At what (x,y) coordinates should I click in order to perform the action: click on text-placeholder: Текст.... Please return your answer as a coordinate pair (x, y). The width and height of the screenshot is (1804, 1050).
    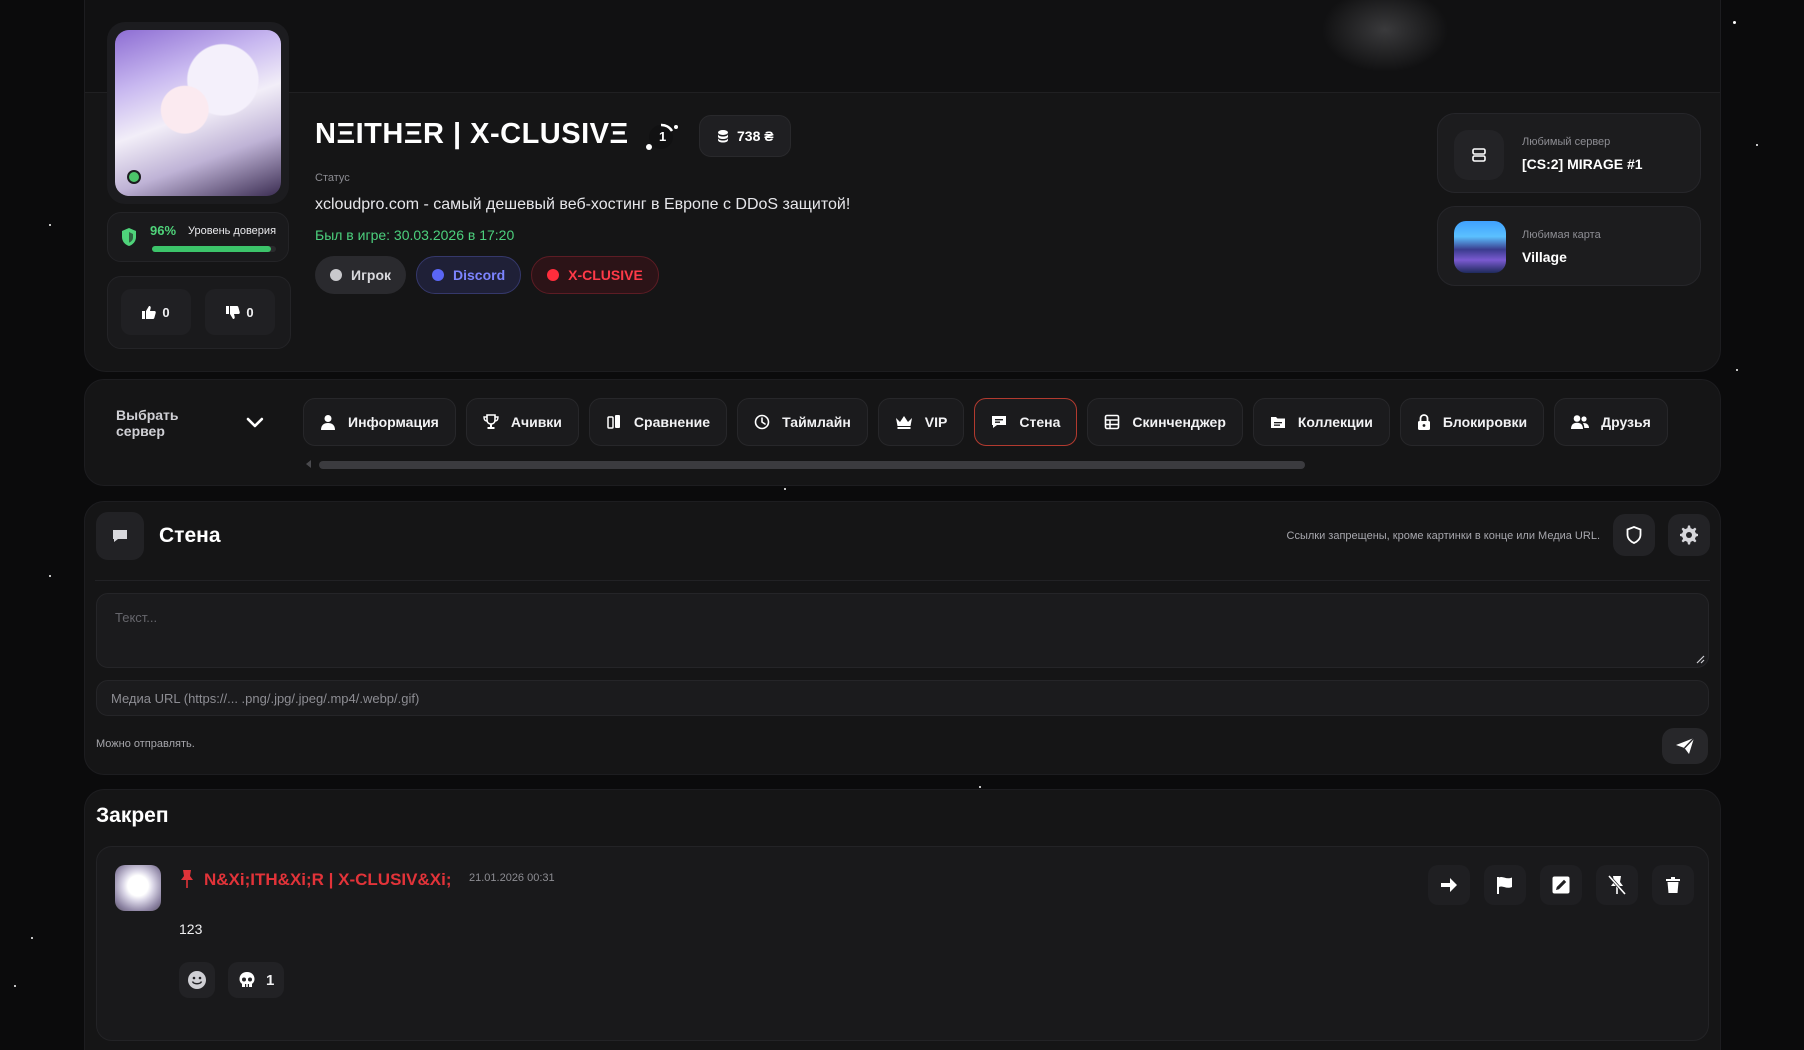
    Looking at the image, I should click on (136, 617).